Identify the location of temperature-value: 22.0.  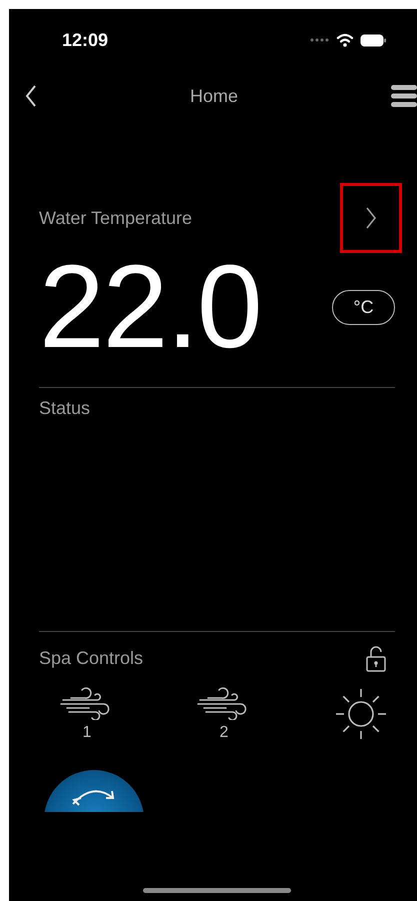
(150, 308).